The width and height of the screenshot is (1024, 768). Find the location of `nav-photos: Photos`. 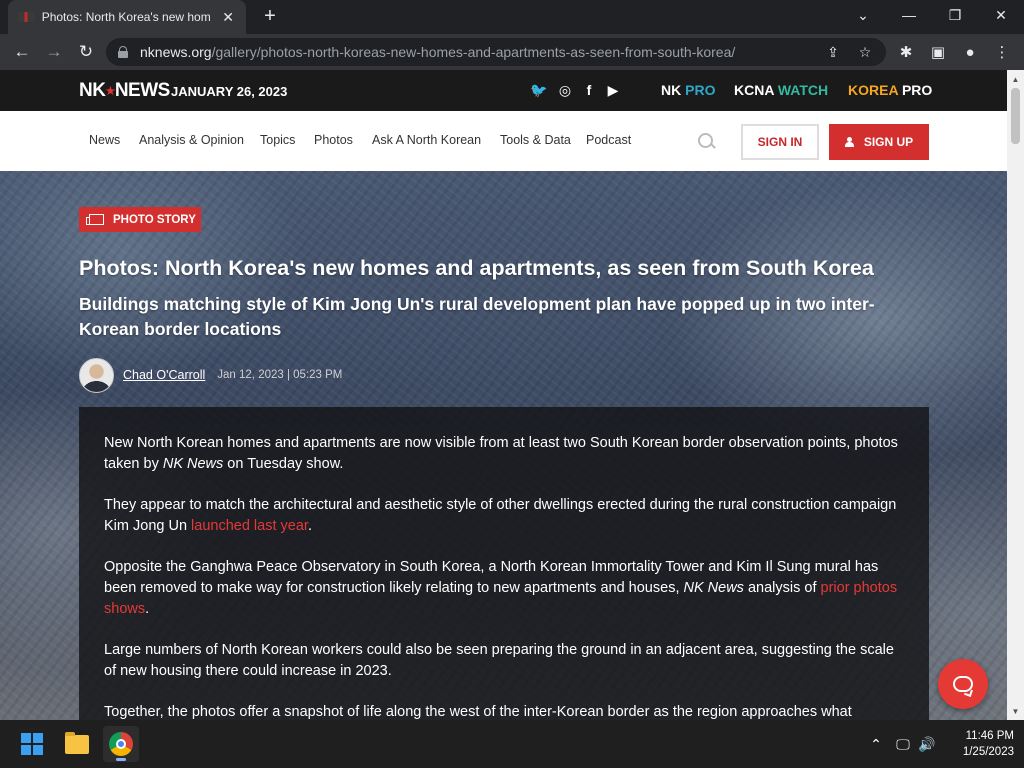

nav-photos: Photos is located at coordinates (333, 140).